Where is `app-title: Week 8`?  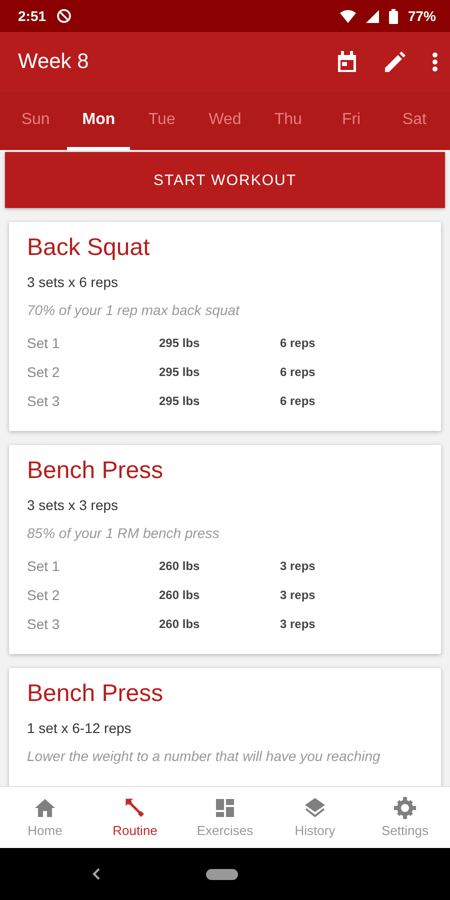 app-title: Week 8 is located at coordinates (54, 62).